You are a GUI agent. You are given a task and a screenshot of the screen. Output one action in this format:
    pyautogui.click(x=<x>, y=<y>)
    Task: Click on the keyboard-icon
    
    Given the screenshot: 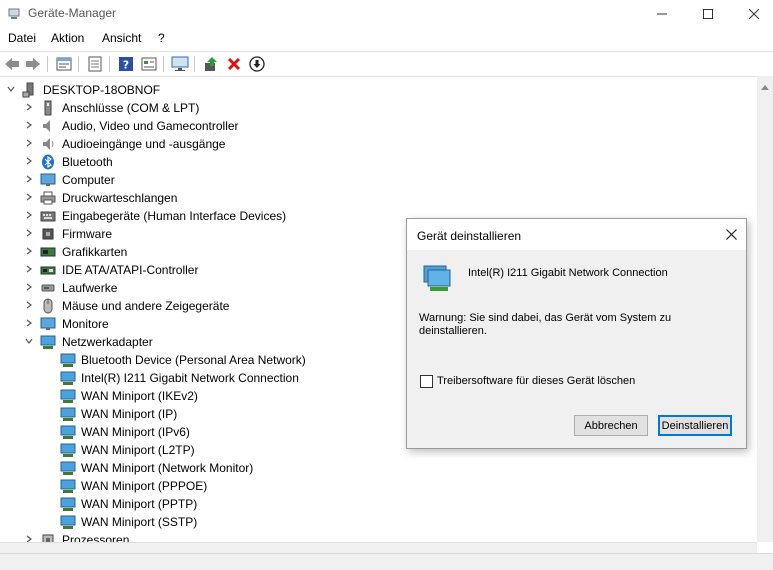 What is the action you would take?
    pyautogui.click(x=48, y=216)
    